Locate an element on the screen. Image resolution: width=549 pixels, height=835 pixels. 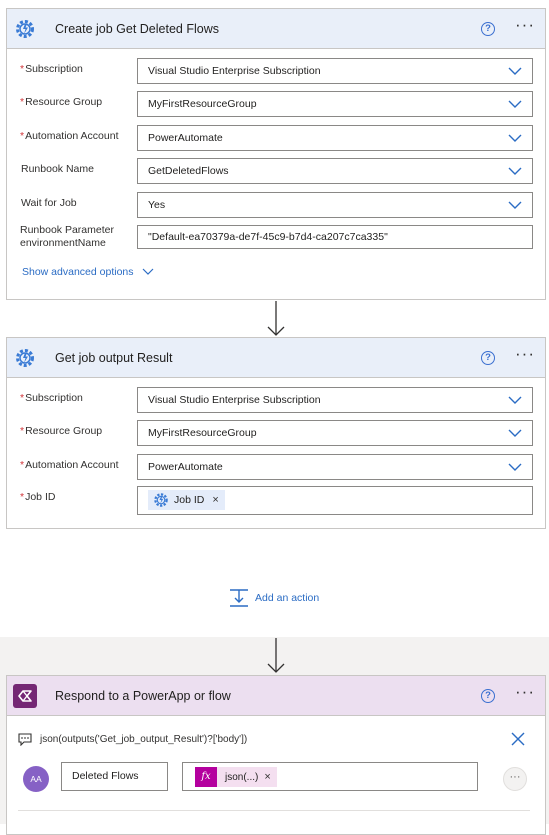
card-title: Create job Get Deleted Flows is located at coordinates (137, 29).